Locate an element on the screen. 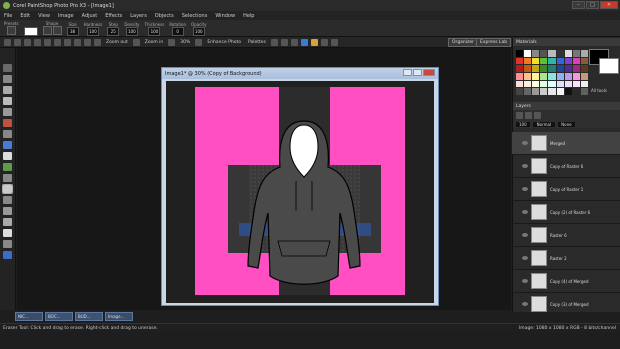 The height and width of the screenshot is (349, 620). flood-fill-icon is located at coordinates (7, 211).